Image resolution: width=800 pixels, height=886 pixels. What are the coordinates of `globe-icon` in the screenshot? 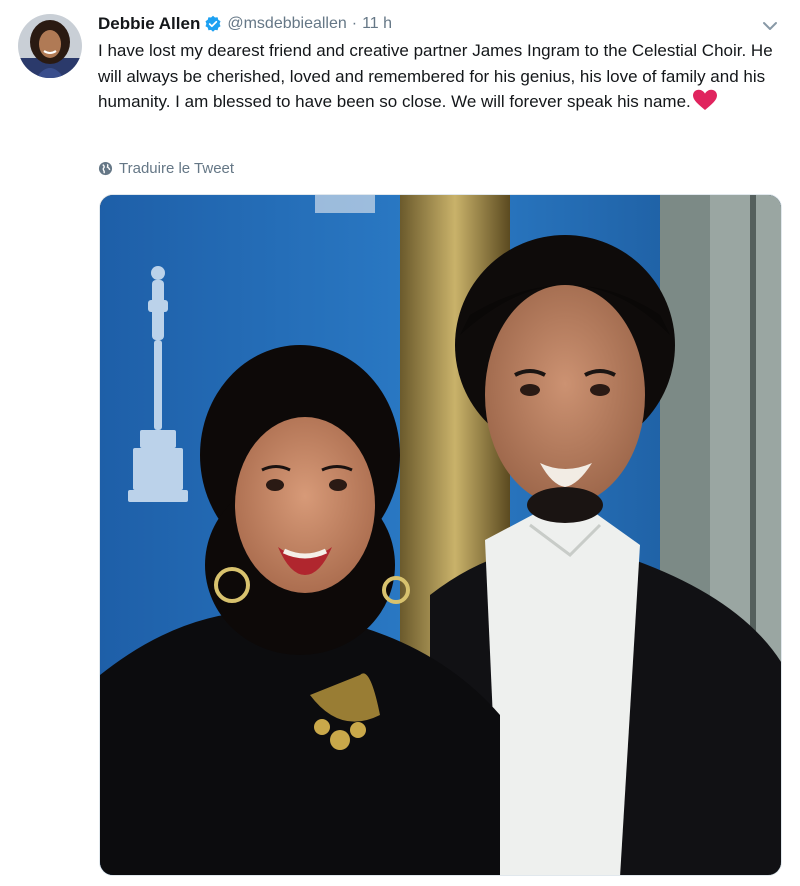 It's located at (105, 168).